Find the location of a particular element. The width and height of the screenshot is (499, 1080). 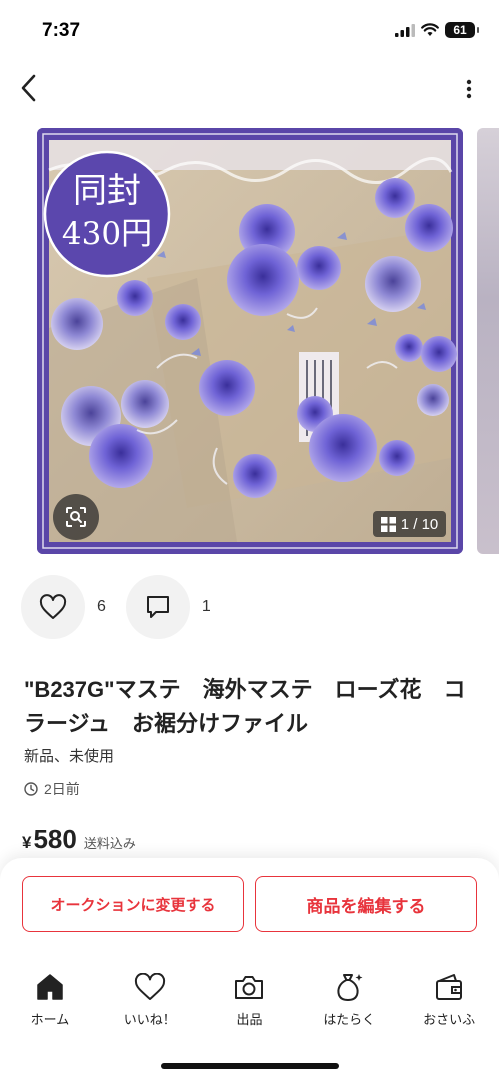

wallet-icon is located at coordinates (449, 987).